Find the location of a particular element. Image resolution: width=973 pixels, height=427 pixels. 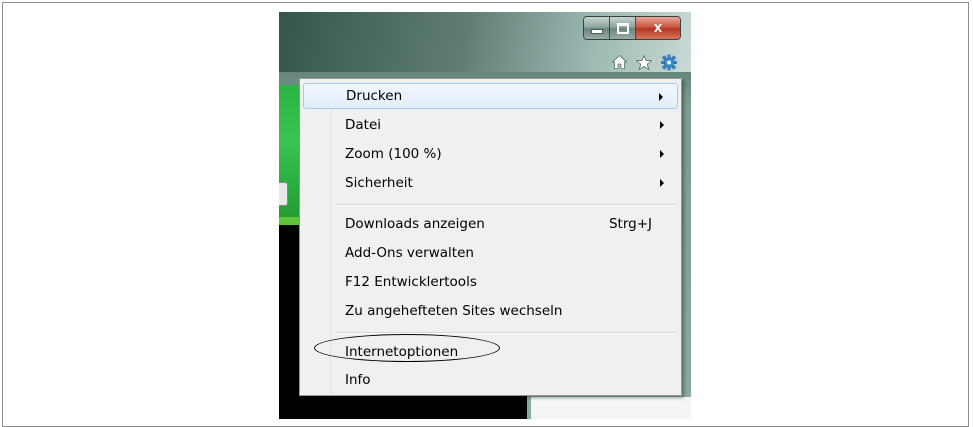

menu-item-label: Zu angehefteten Sites wechseln is located at coordinates (454, 311).